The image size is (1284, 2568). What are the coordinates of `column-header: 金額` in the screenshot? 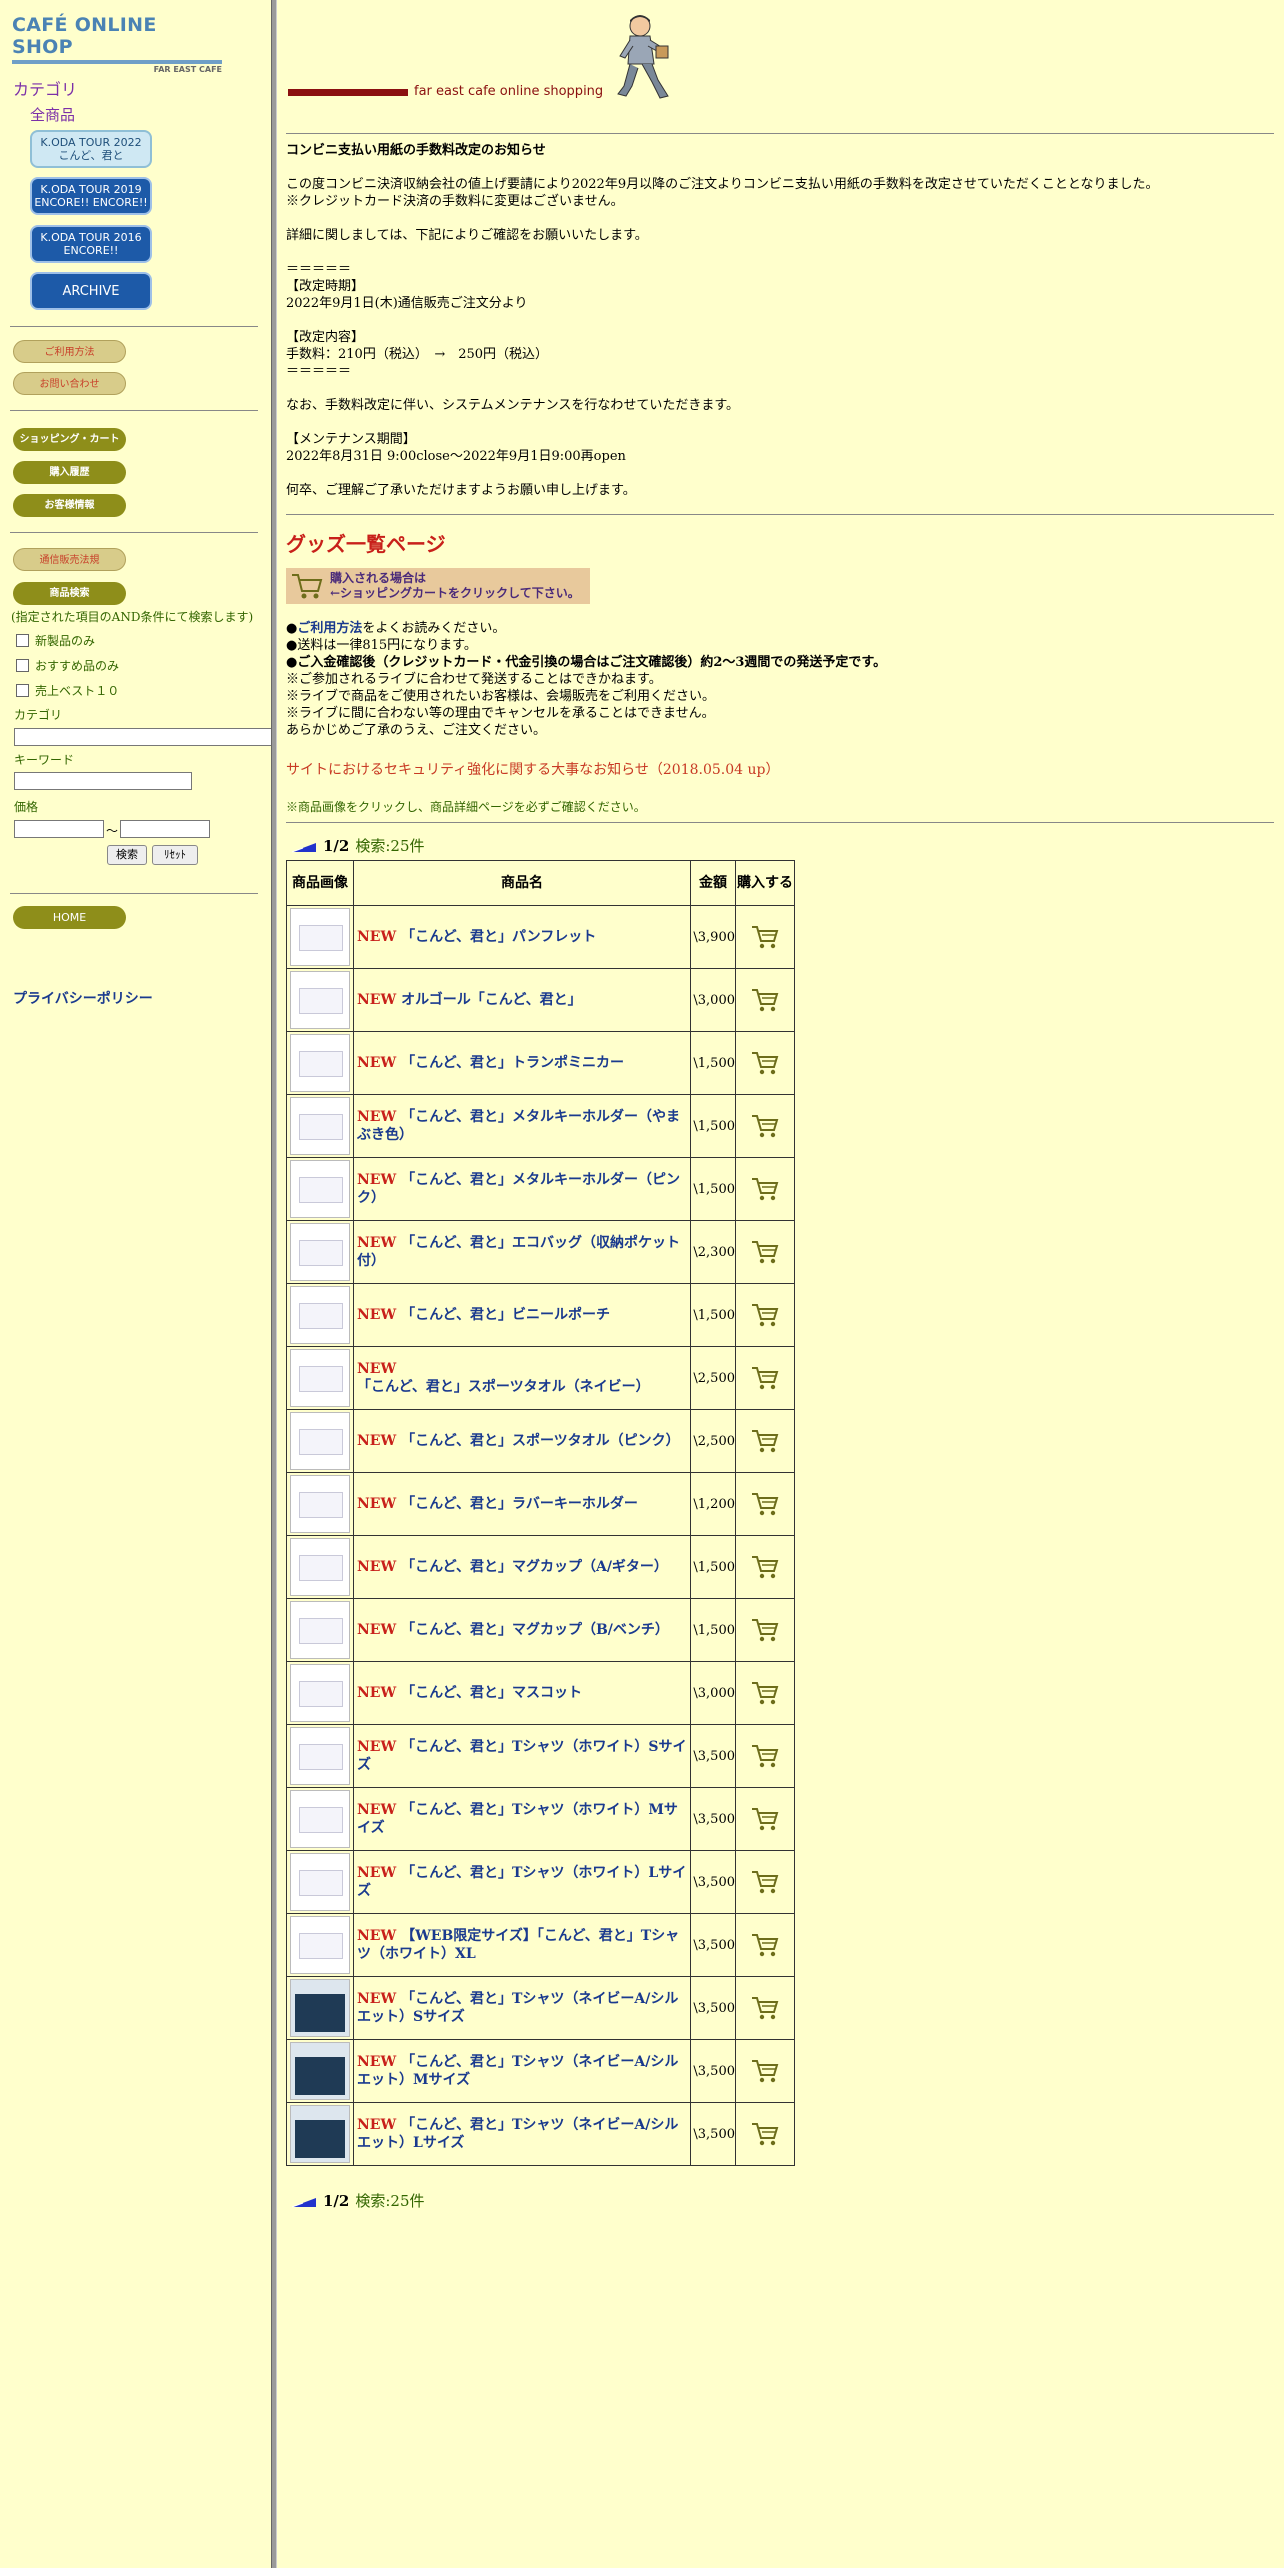 It's located at (713, 883).